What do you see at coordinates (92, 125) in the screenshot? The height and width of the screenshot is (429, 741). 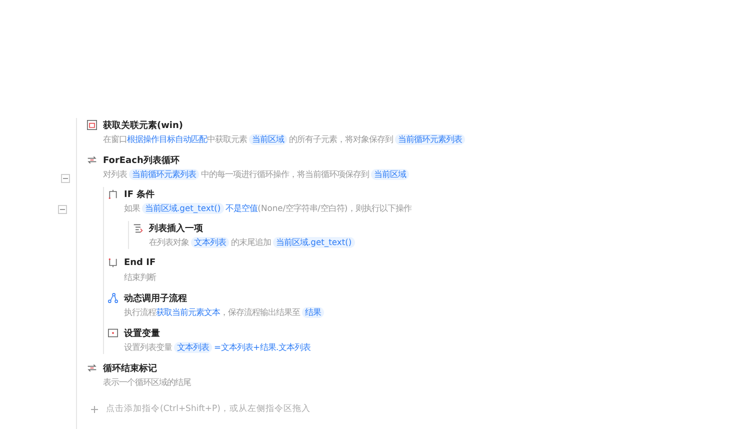 I see `window-icon` at bounding box center [92, 125].